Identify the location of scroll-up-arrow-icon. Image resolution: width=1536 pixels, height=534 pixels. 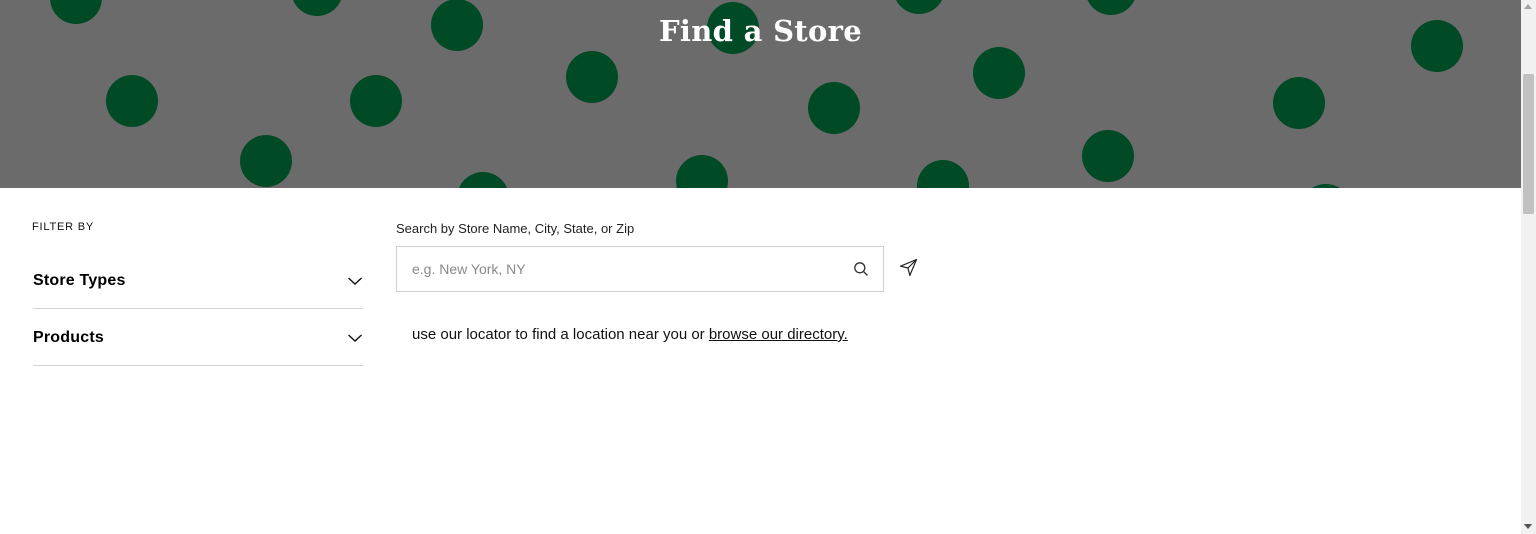
(1528, 6).